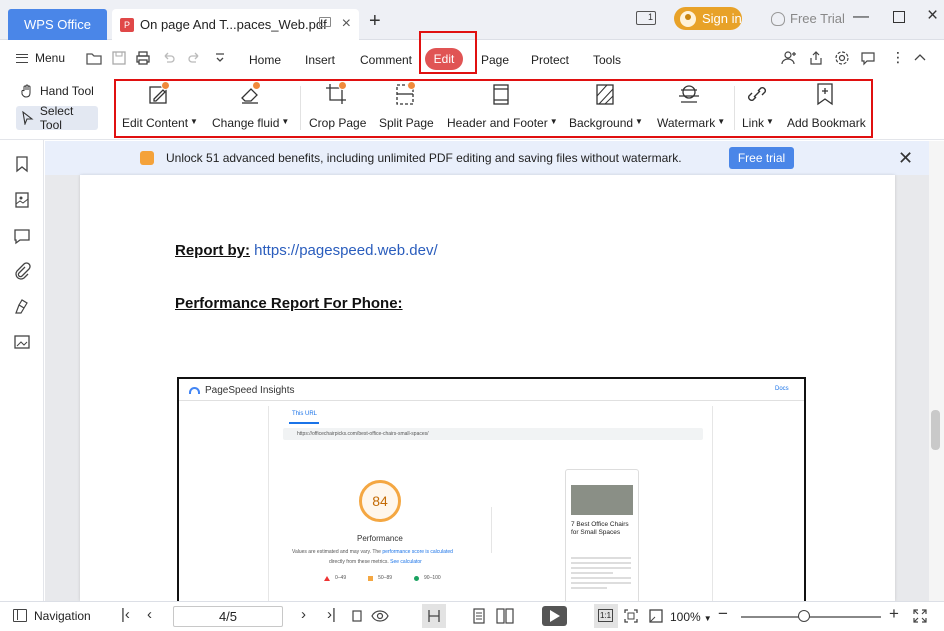  I want to click on page-number-input: 4/5, so click(228, 616).